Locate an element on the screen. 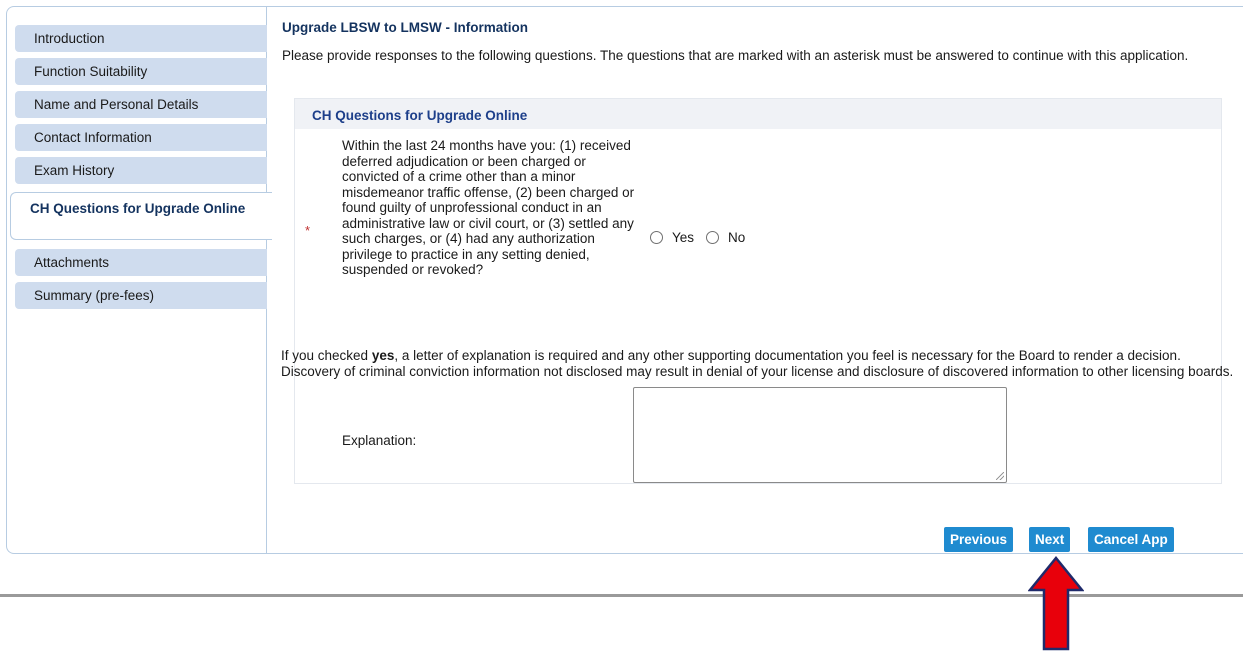 Image resolution: width=1243 pixels, height=651 pixels. sidebar-item-summary: Summary (pre-fees) is located at coordinates (141, 295).